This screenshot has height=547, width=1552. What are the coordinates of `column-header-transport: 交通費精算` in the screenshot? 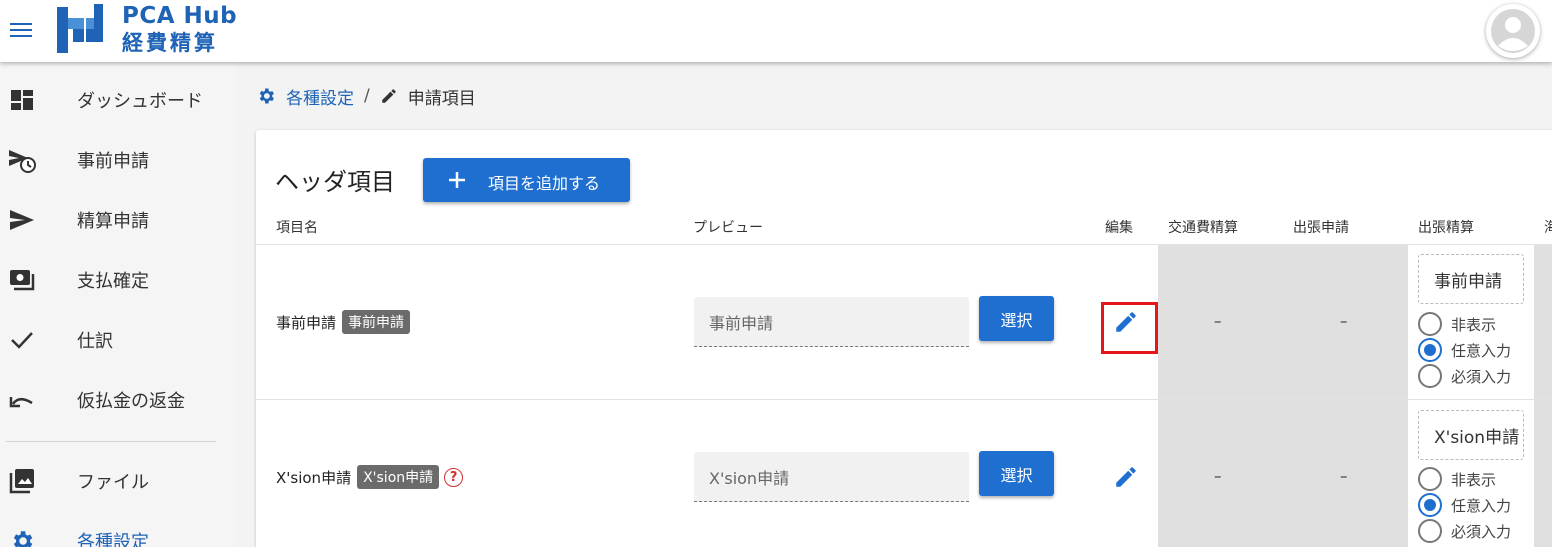 It's located at (1203, 228).